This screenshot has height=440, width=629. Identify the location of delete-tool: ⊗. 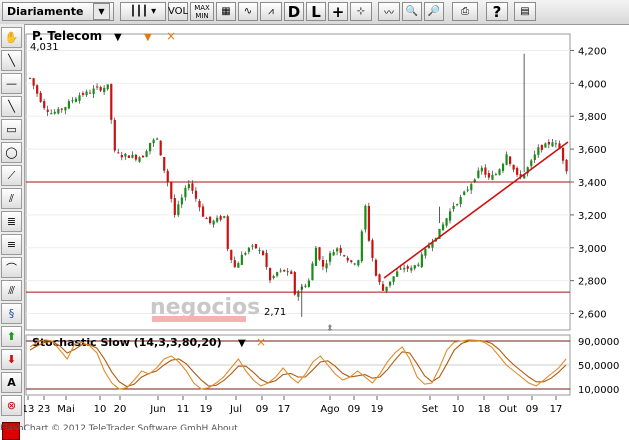
(11, 405).